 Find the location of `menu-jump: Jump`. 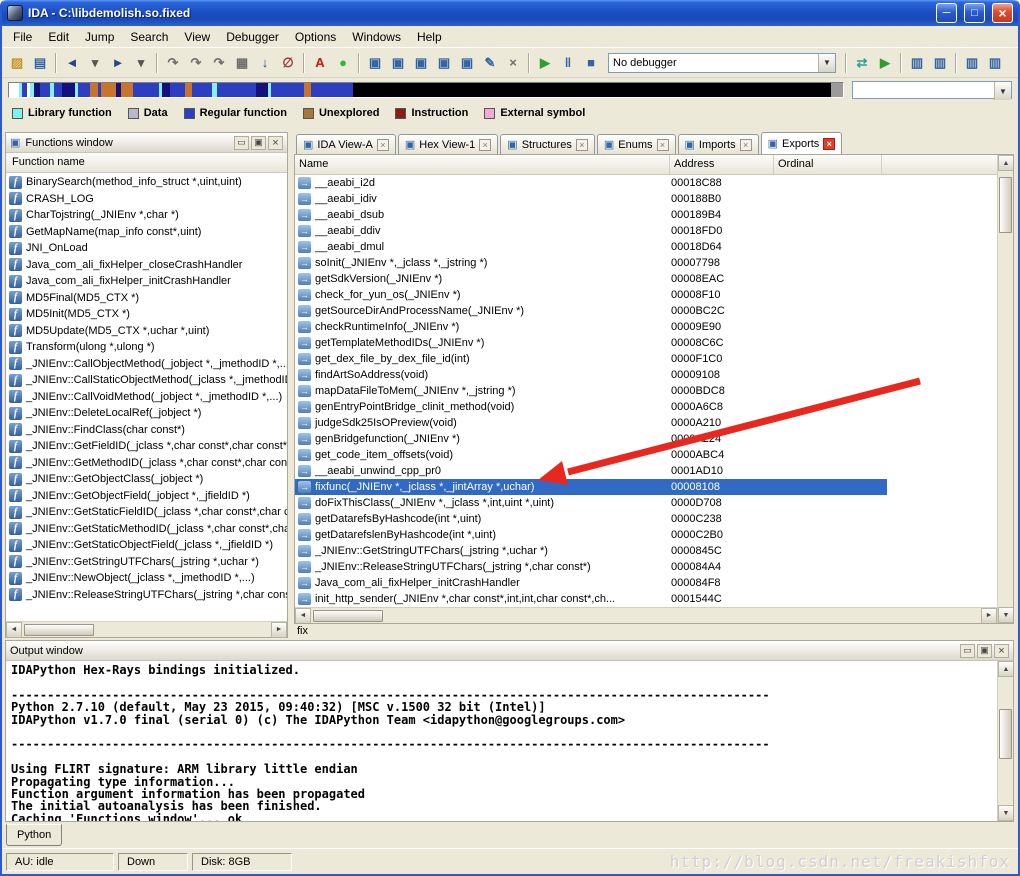

menu-jump: Jump is located at coordinates (99, 37).